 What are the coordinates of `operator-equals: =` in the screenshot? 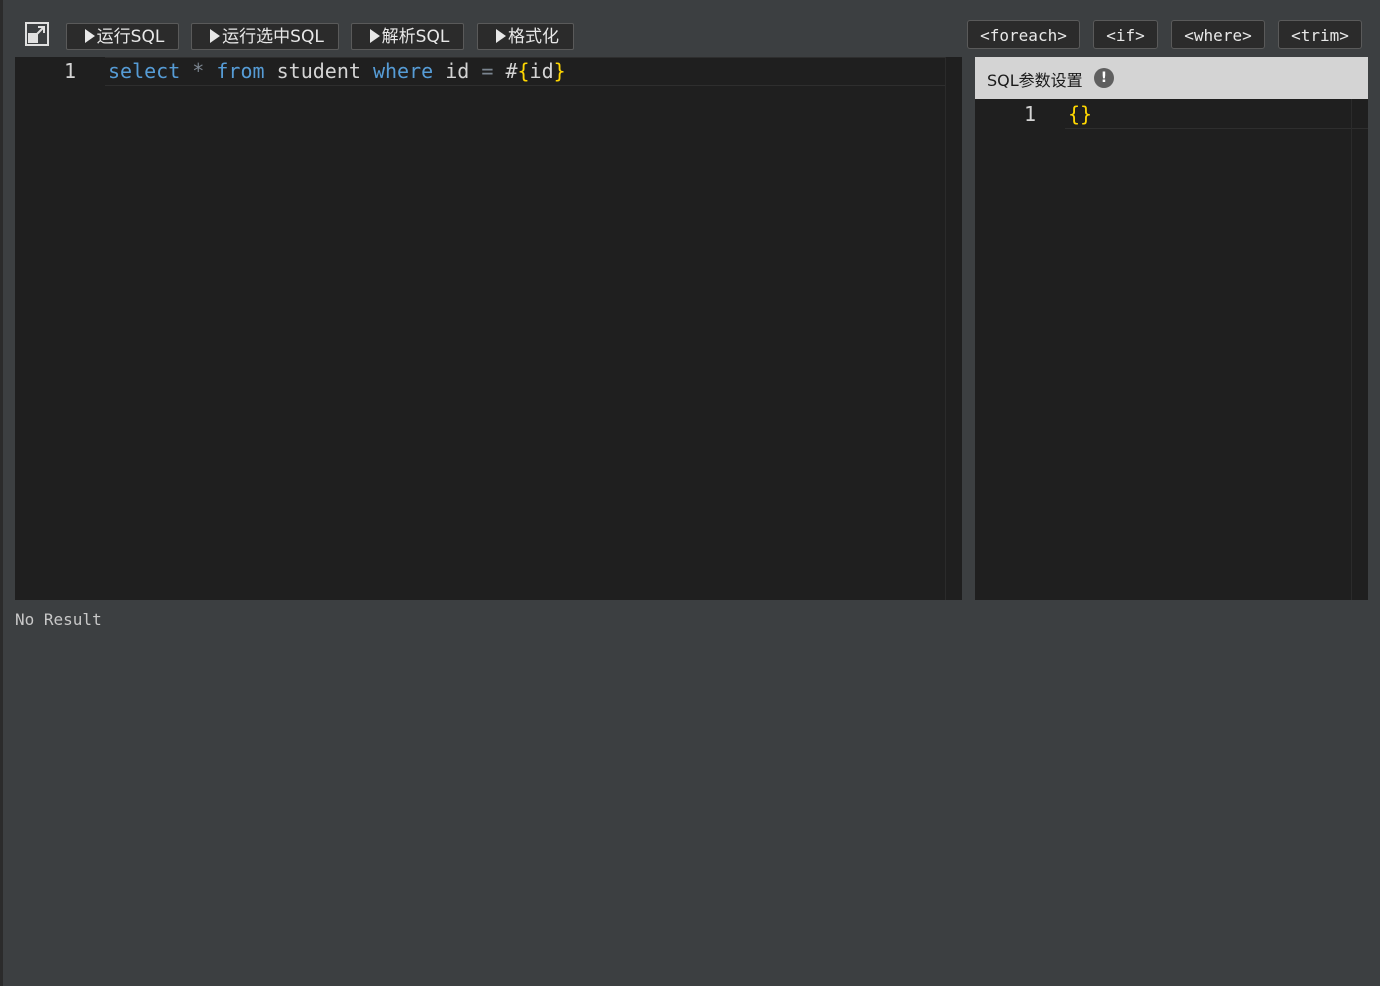 It's located at (487, 71).